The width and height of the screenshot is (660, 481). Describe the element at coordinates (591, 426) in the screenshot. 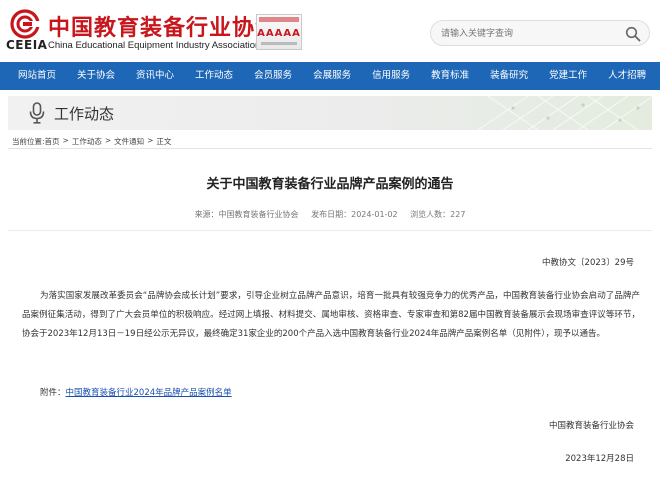

I see `article-signature: 中国教育装备行业协会` at that location.